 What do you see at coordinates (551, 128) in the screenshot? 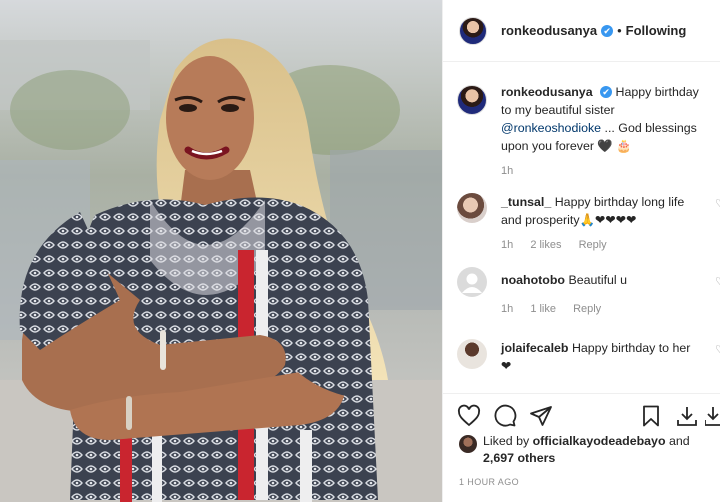
I see `caption-mention-link: @ronkeoshodioke` at bounding box center [551, 128].